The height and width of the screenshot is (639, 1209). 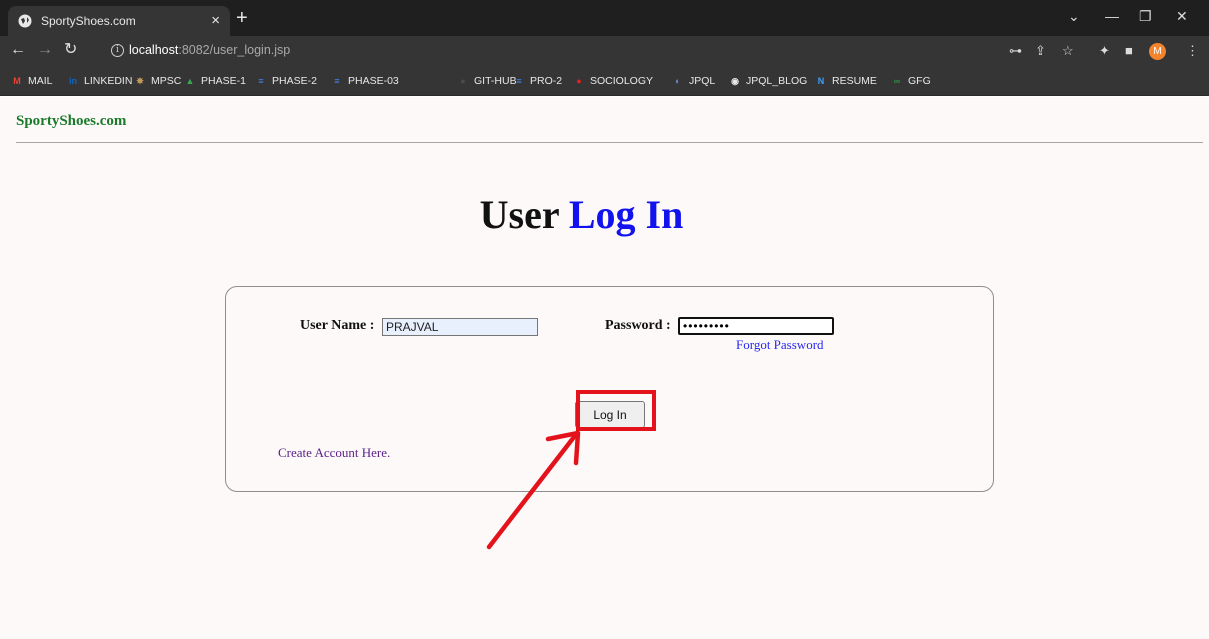 What do you see at coordinates (1145, 16) in the screenshot?
I see `restore-icon: ❐` at bounding box center [1145, 16].